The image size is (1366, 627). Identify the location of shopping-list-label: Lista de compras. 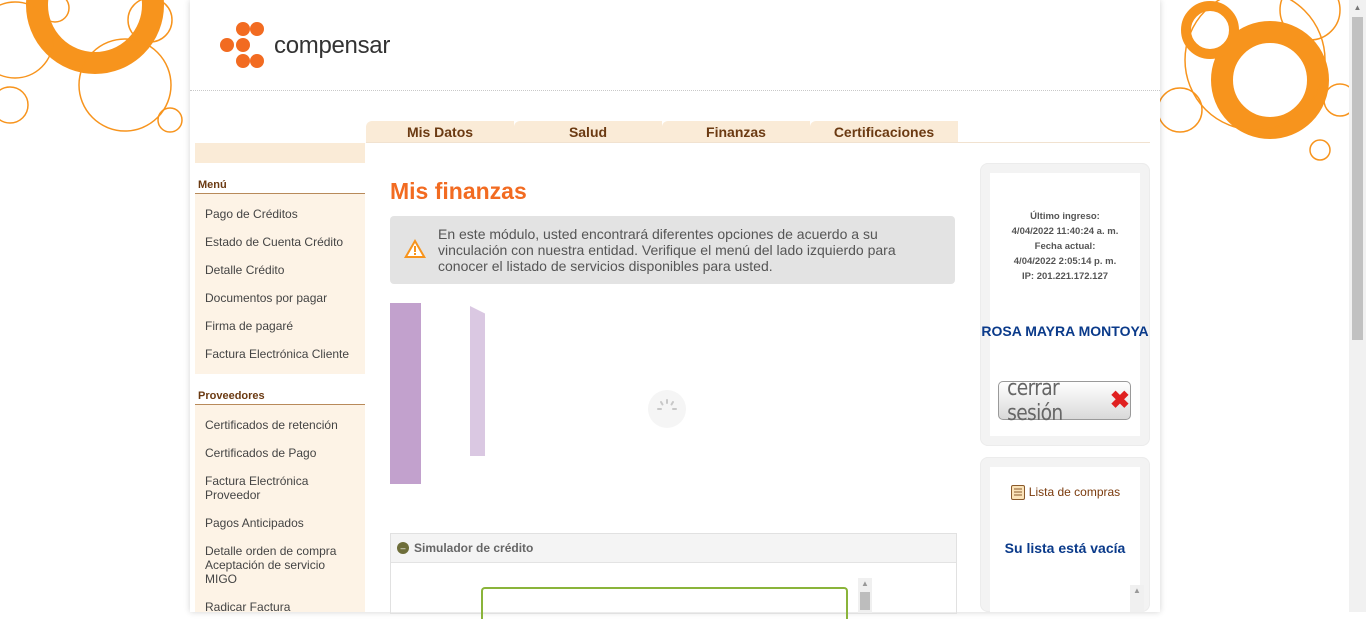
(1074, 492).